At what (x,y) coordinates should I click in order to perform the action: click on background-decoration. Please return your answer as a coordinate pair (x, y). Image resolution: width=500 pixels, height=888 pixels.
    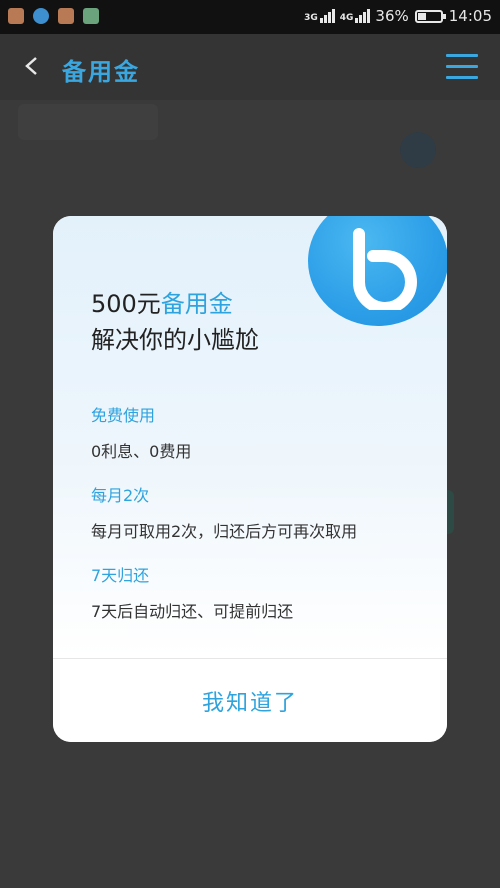
    Looking at the image, I should click on (418, 150).